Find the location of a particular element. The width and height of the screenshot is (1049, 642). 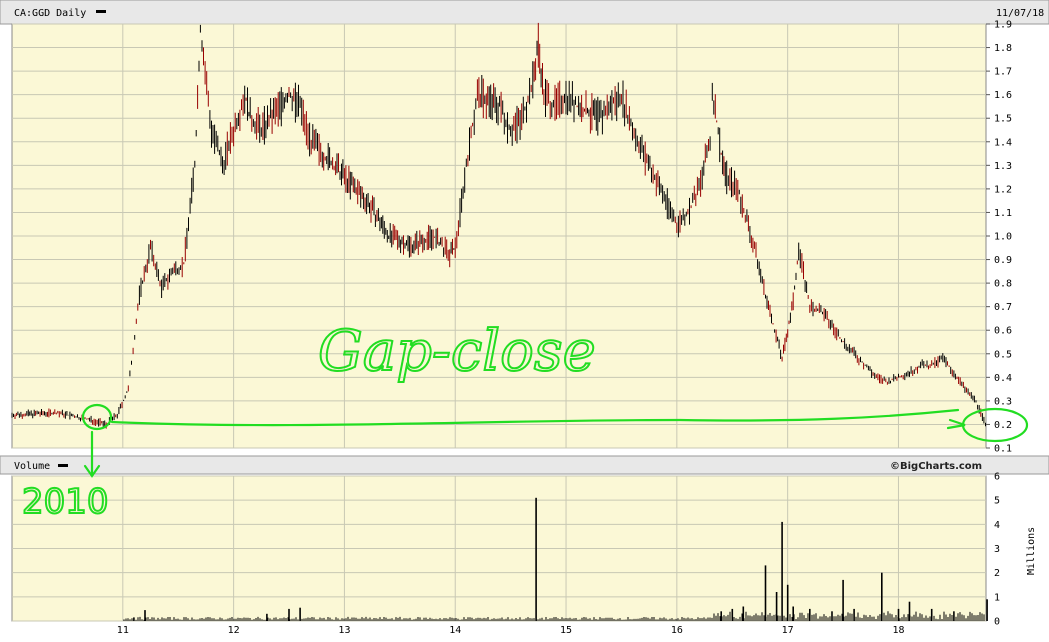

price-y-tick-label: 0.3 is located at coordinates (1003, 401).